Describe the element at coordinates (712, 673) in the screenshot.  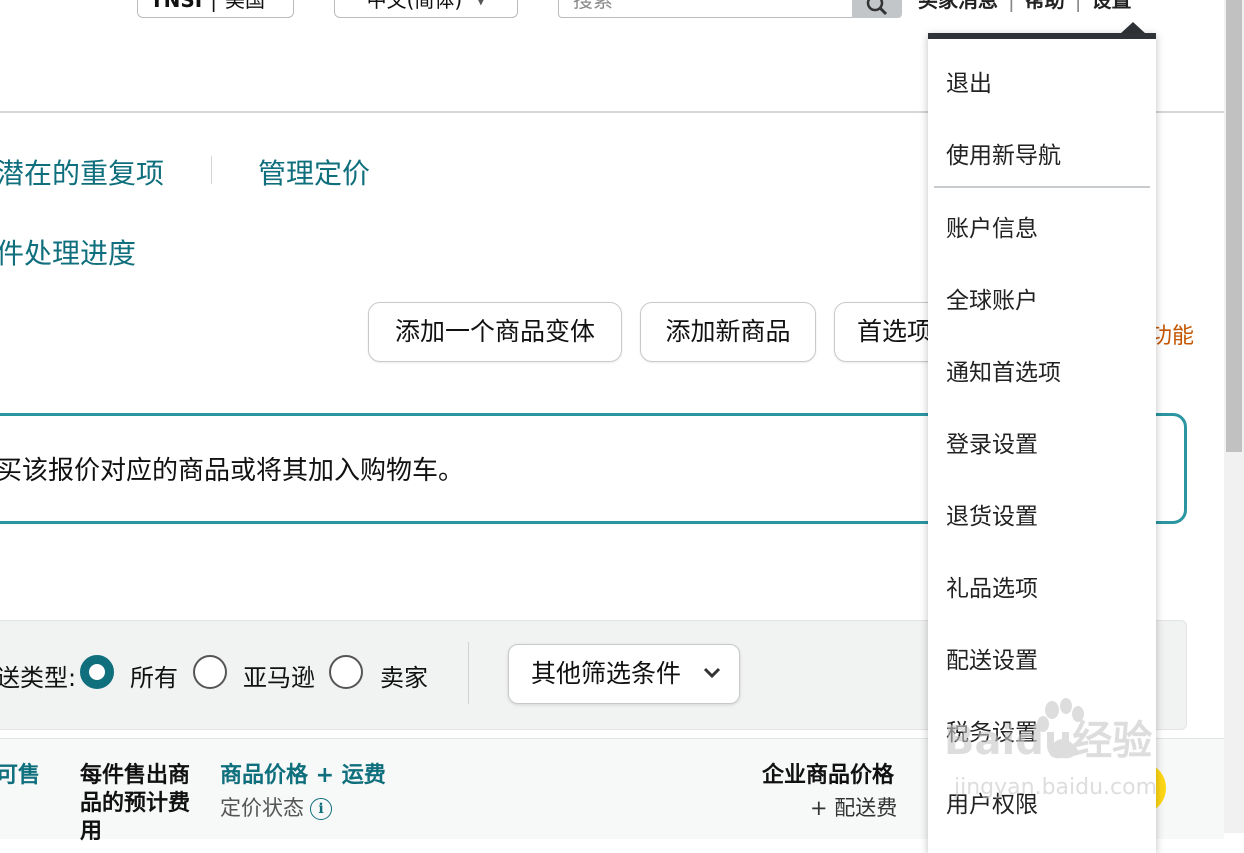
I see `chevron-down-icon` at that location.